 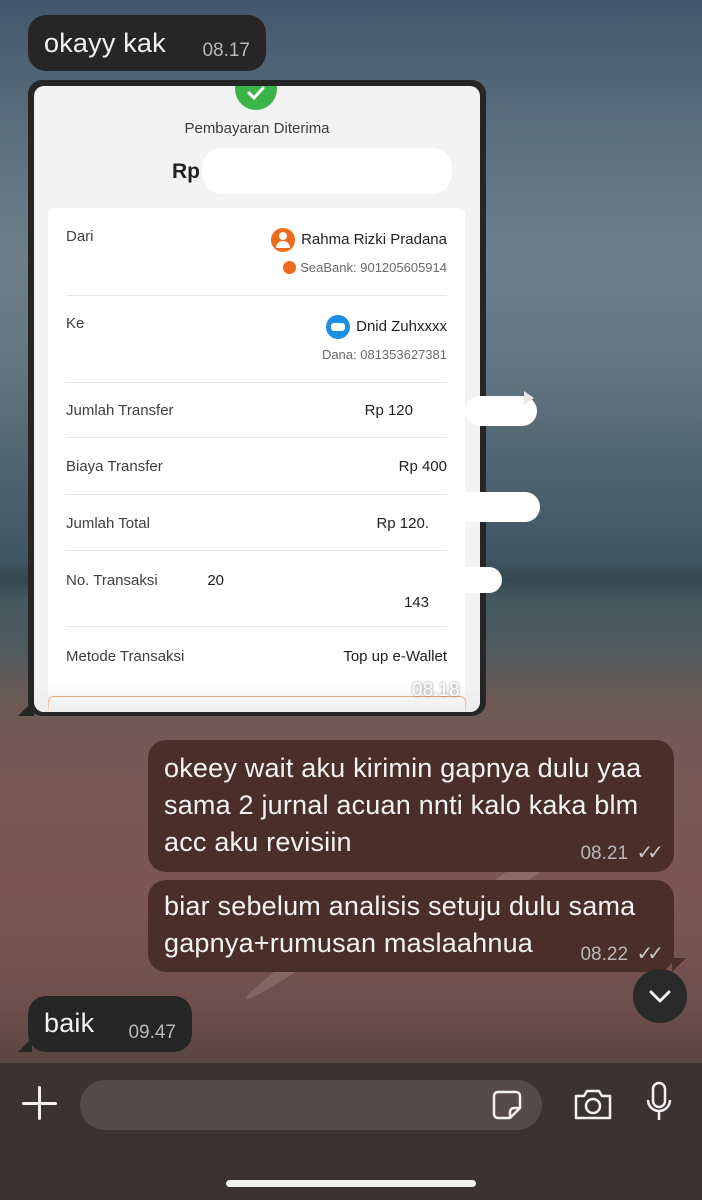 What do you see at coordinates (256, 345) in the screenshot?
I see `row-to: Ke Dnid Zuhxxxx Dana: 081353627381` at bounding box center [256, 345].